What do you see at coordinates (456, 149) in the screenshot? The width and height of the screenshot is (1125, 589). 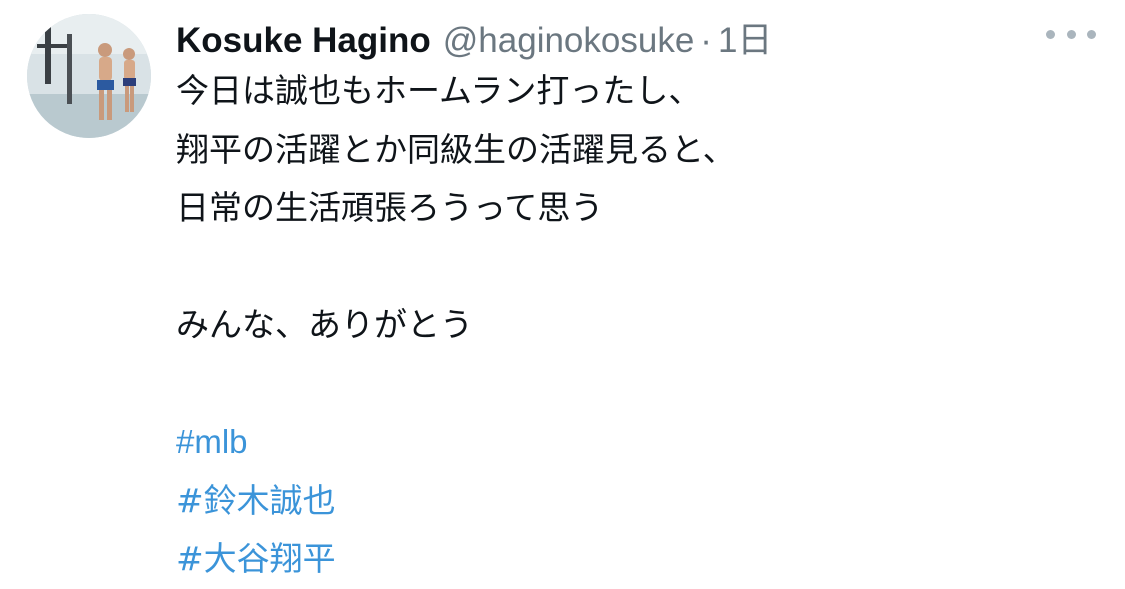 I see `tweet-text-line: 翔平の活躍とか同級生の活躍見ると、` at bounding box center [456, 149].